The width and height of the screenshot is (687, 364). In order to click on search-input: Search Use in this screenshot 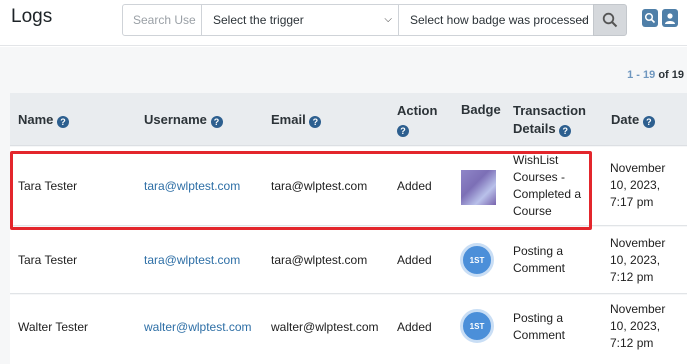, I will do `click(162, 20)`.